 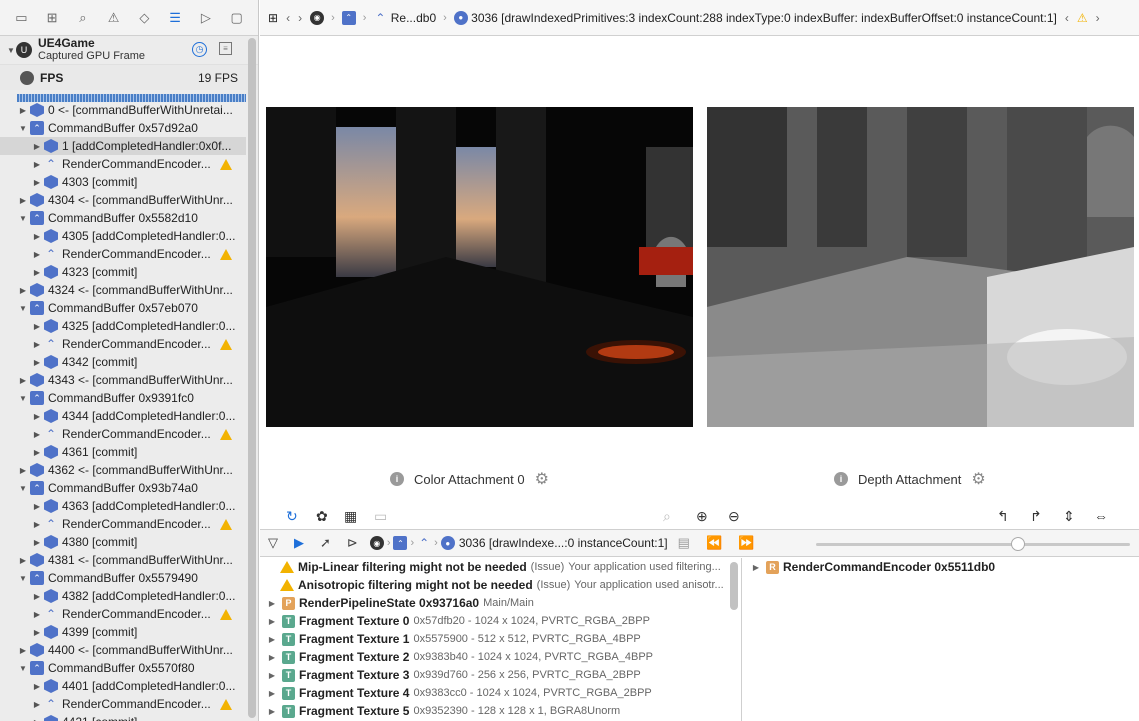 What do you see at coordinates (734, 516) in the screenshot?
I see `zoom-out-icon: ⊖` at bounding box center [734, 516].